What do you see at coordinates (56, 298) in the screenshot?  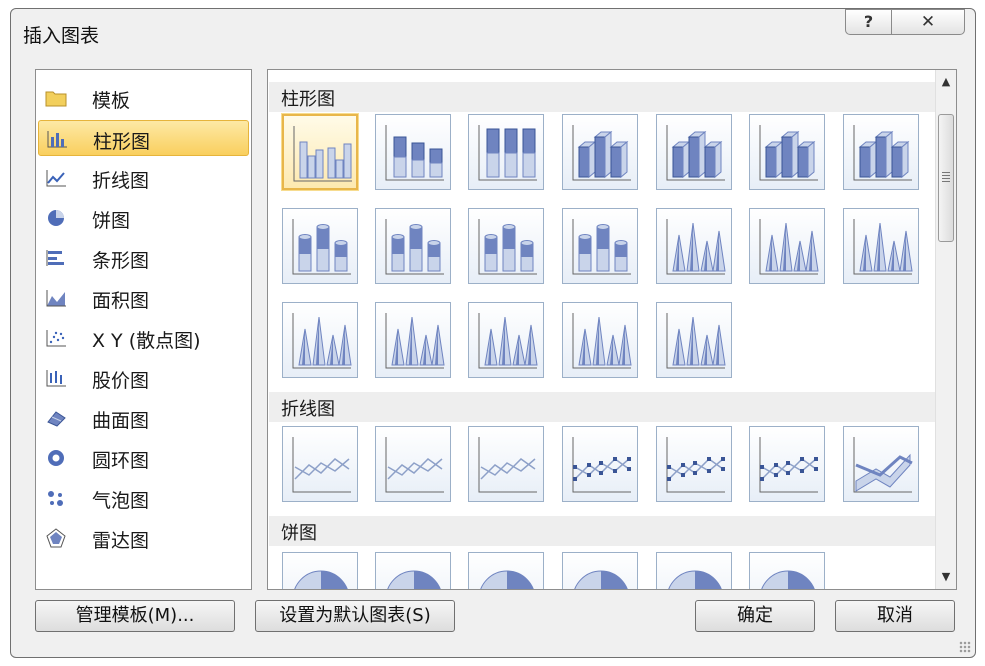 I see `area-chart-icon` at bounding box center [56, 298].